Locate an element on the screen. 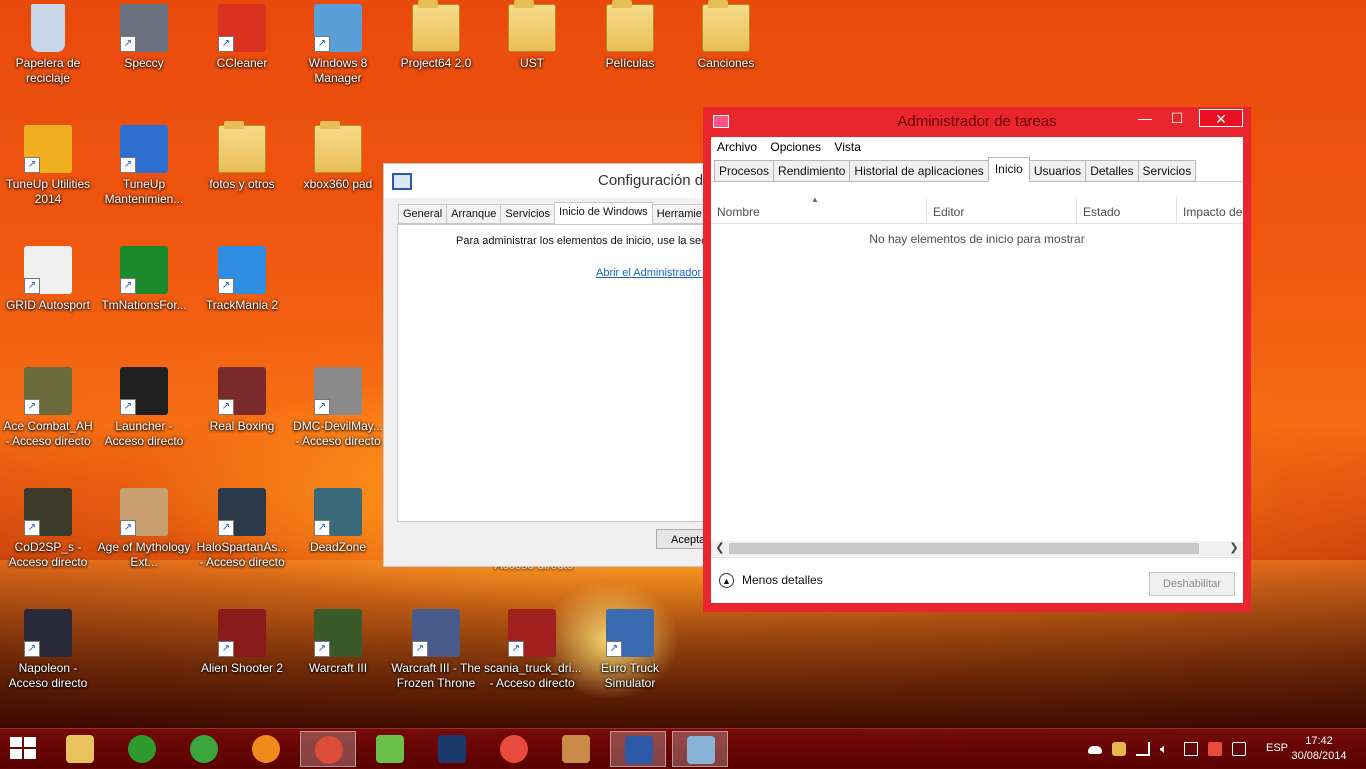 This screenshot has width=1366, height=769. desktop-icon-tm2: ↗ TrackMania 2 is located at coordinates (242, 279).